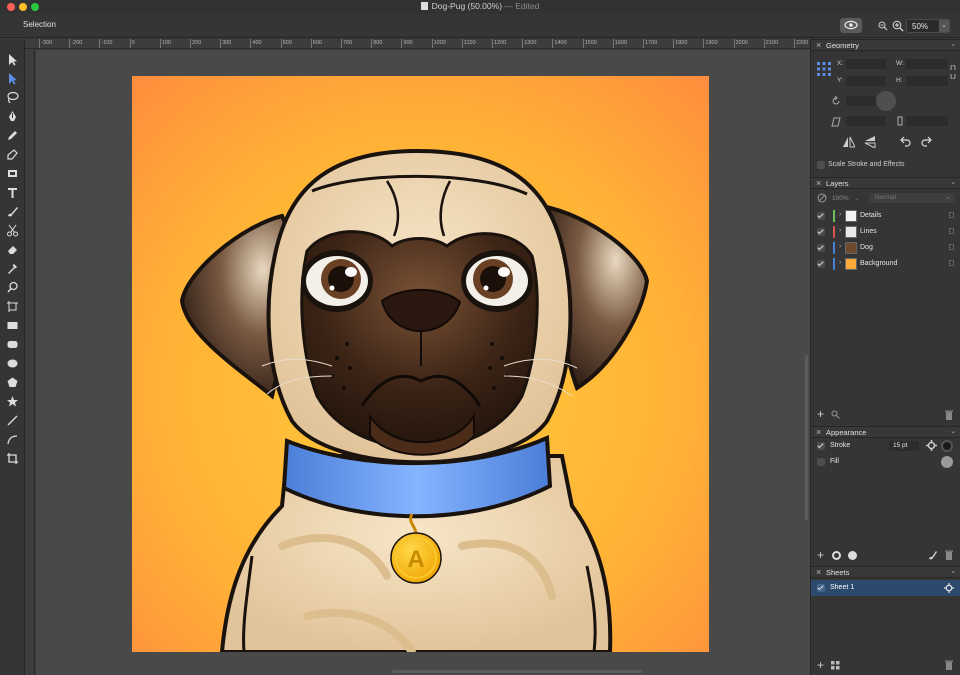 The image size is (960, 675). What do you see at coordinates (866, 81) in the screenshot?
I see `y-field` at bounding box center [866, 81].